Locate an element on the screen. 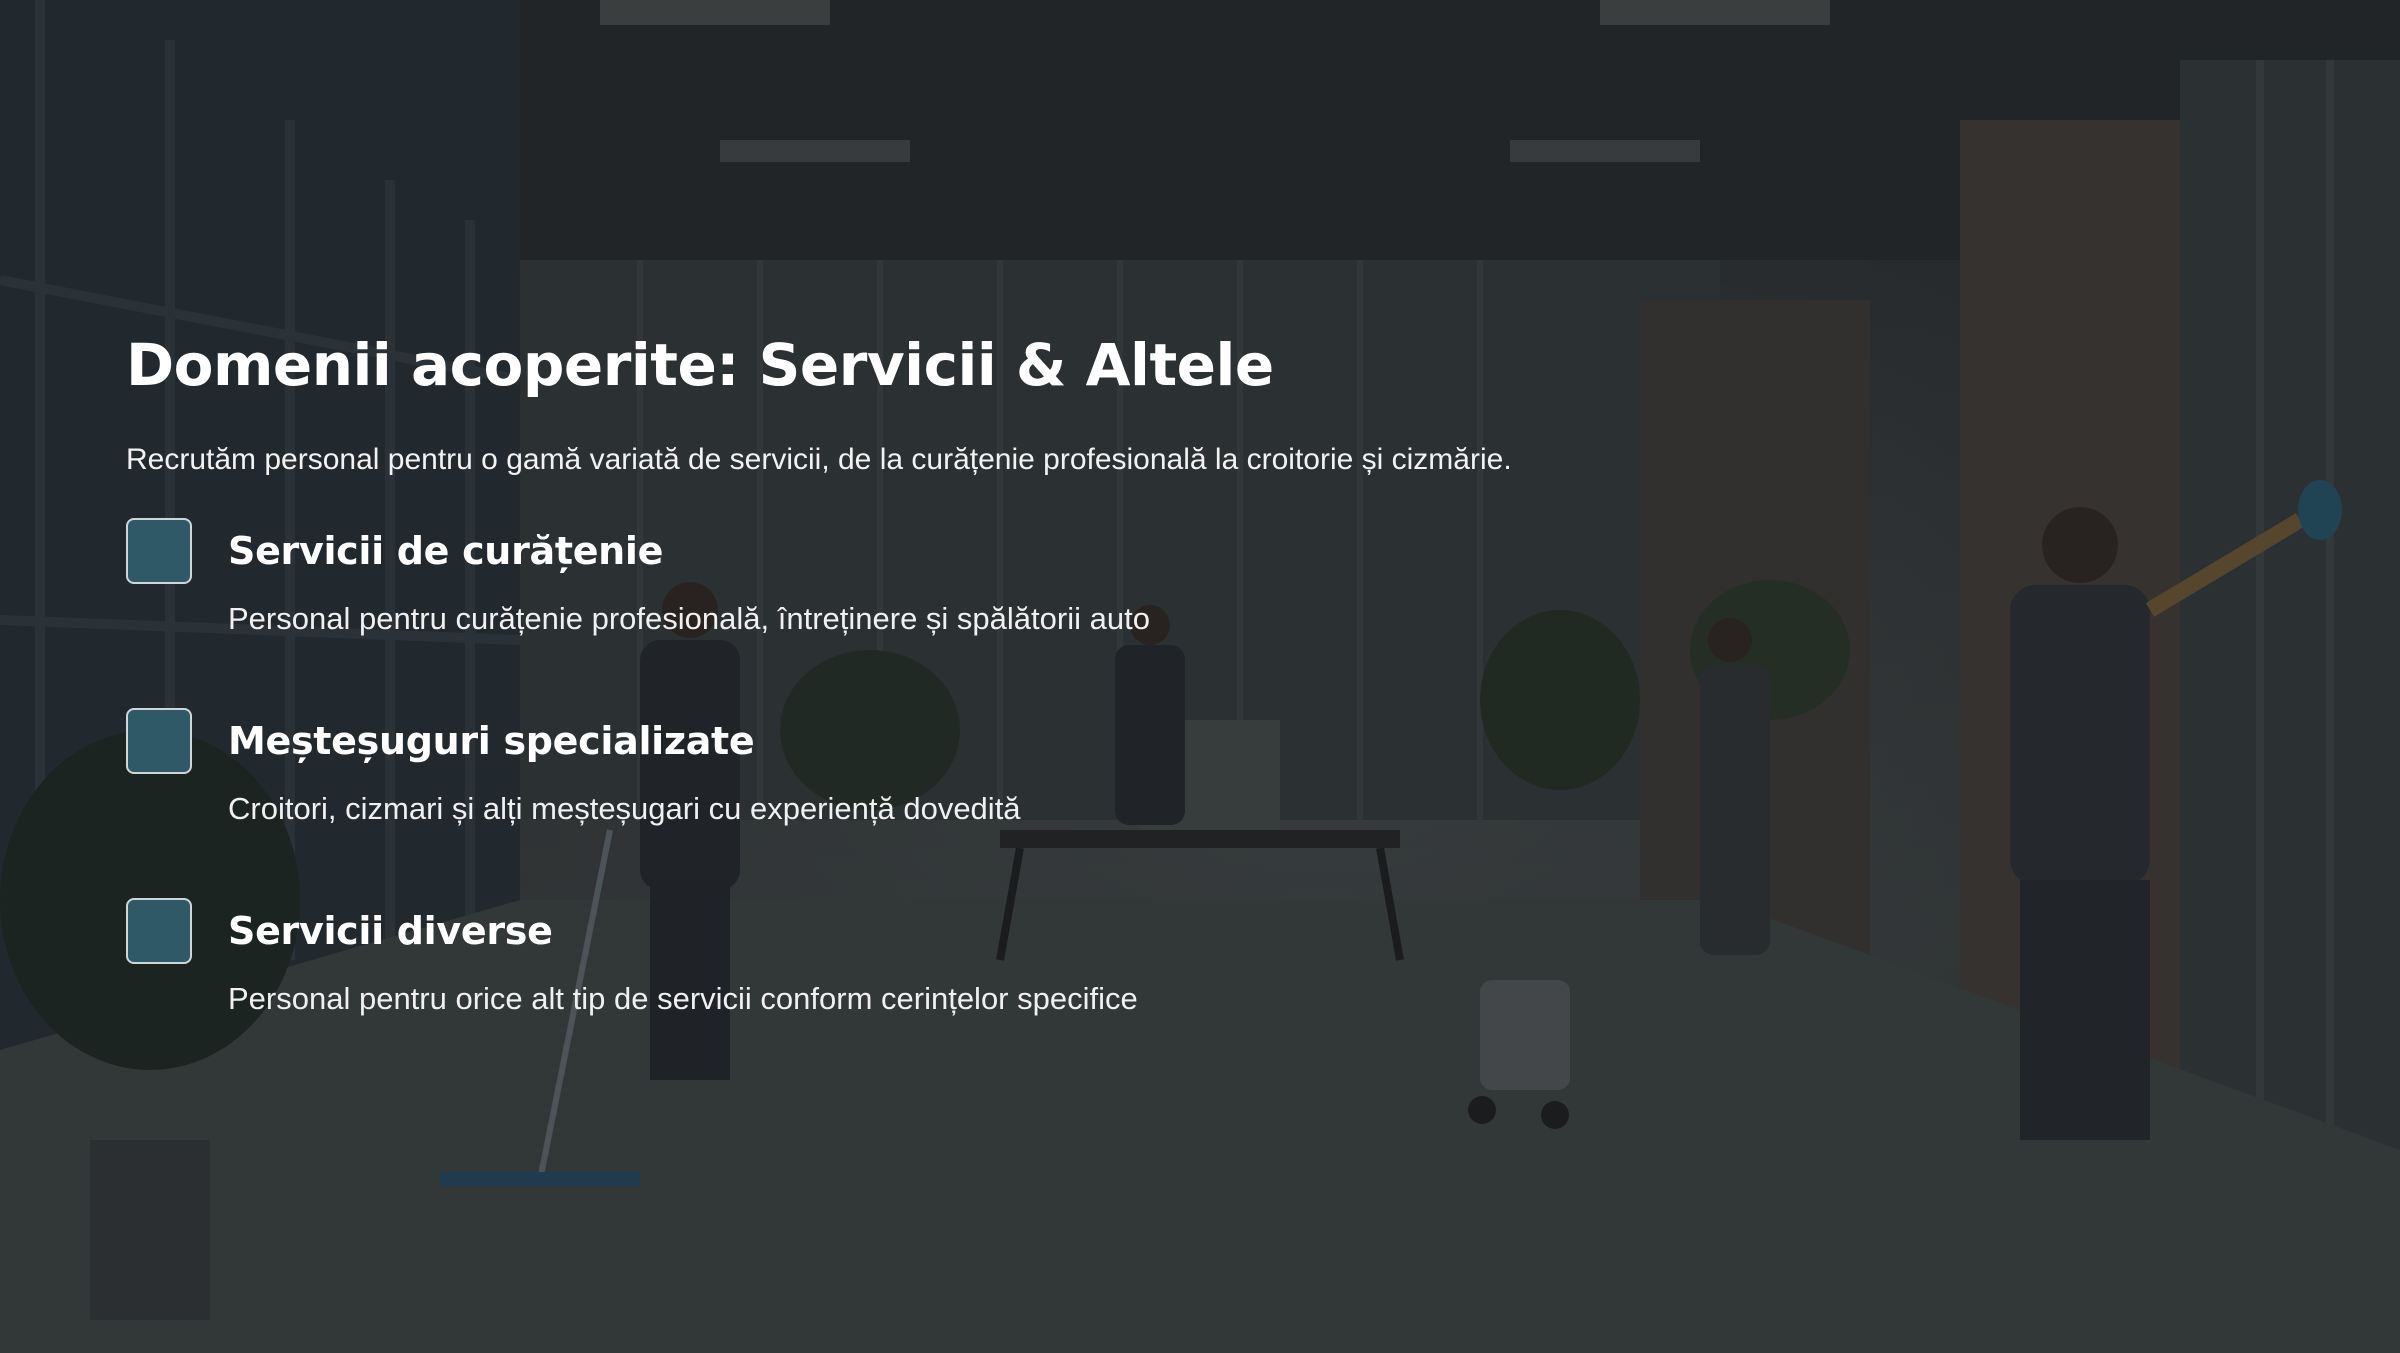 The image size is (2400, 1353). item-title: Meșteșuguri specializate is located at coordinates (491, 741).